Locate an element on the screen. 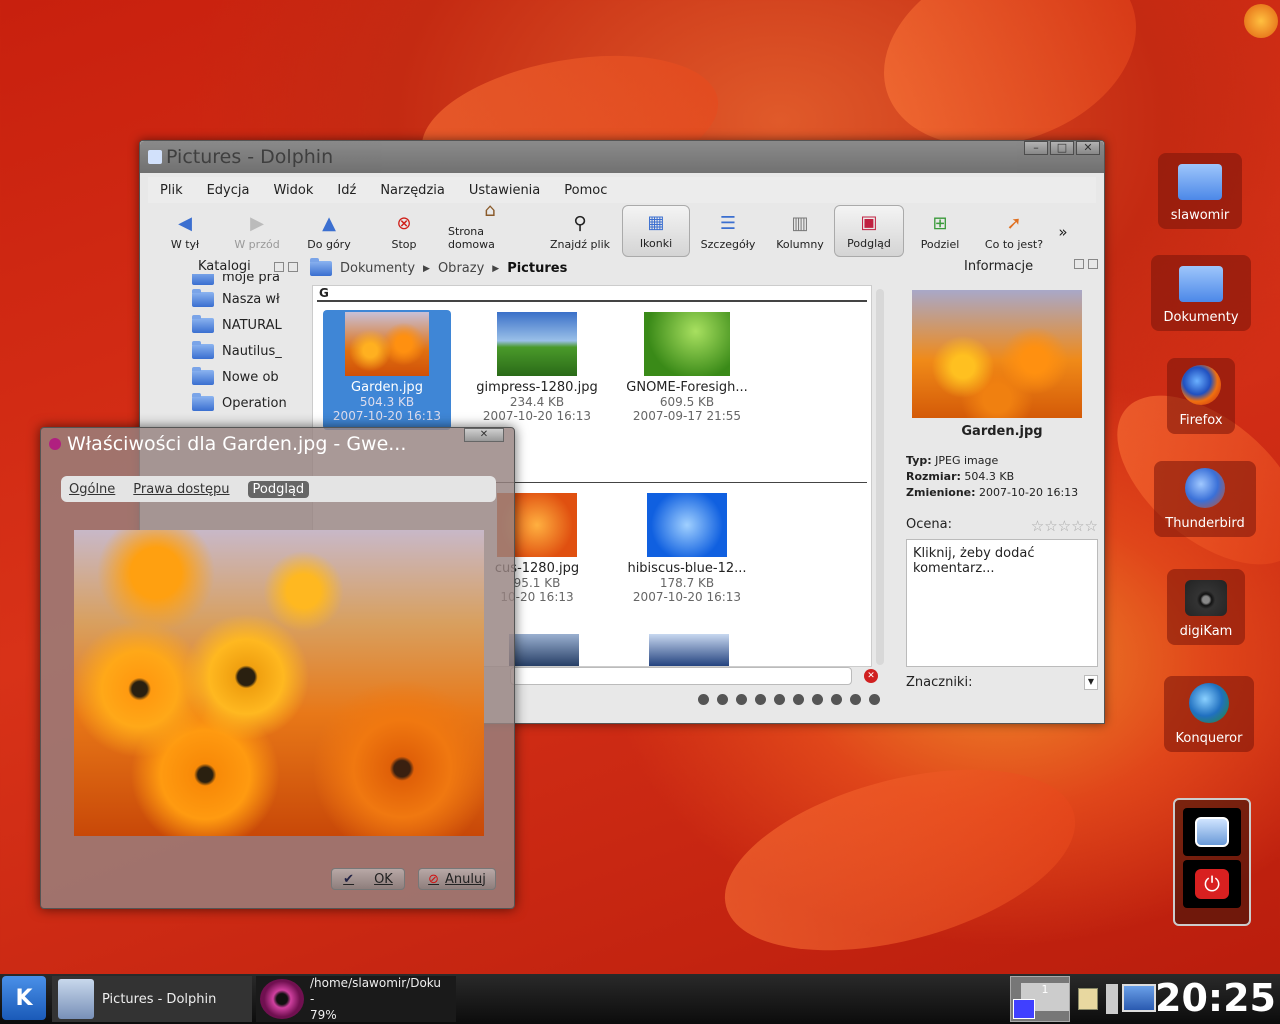 The image size is (1280, 1024). pager-window is located at coordinates (1024, 1009).